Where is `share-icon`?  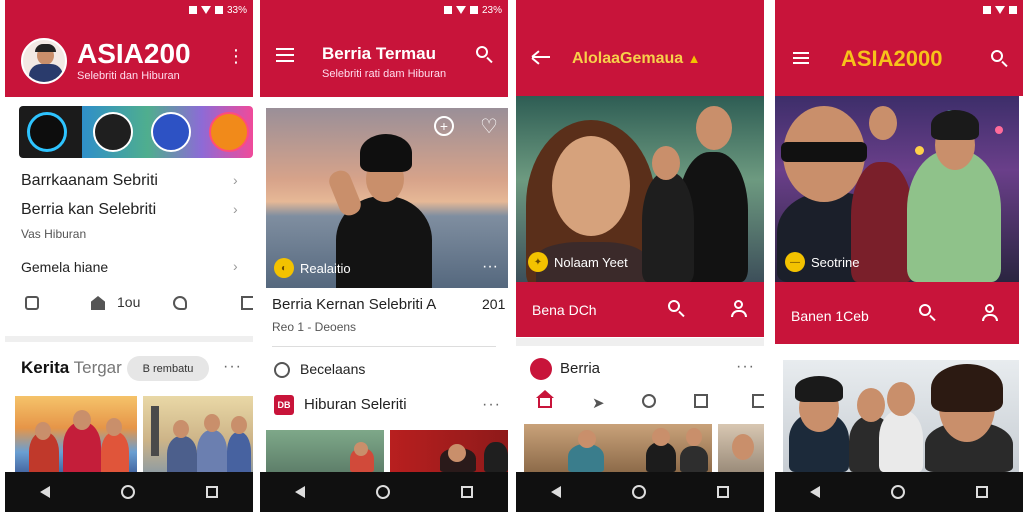
share-icon is located at coordinates (98, 303).